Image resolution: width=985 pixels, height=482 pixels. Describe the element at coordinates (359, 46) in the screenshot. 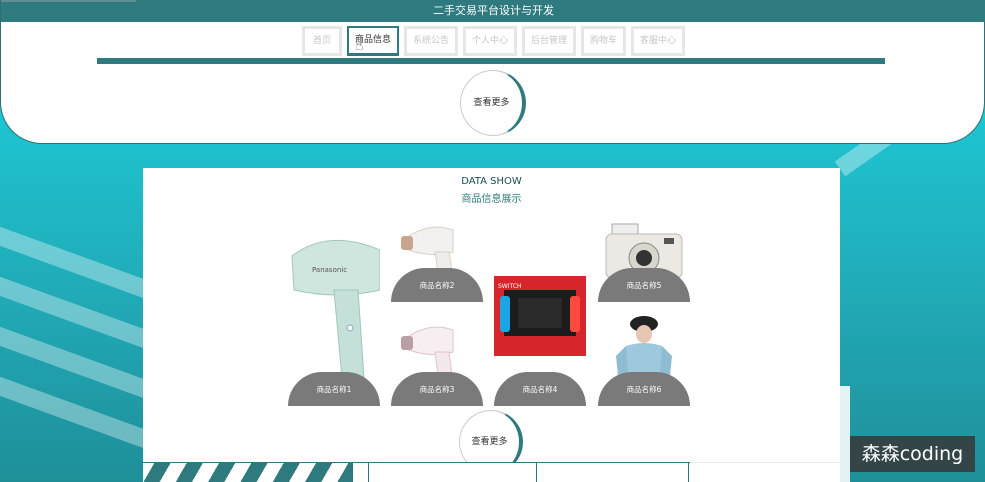

I see `hand-cursor-icon: ☝` at that location.